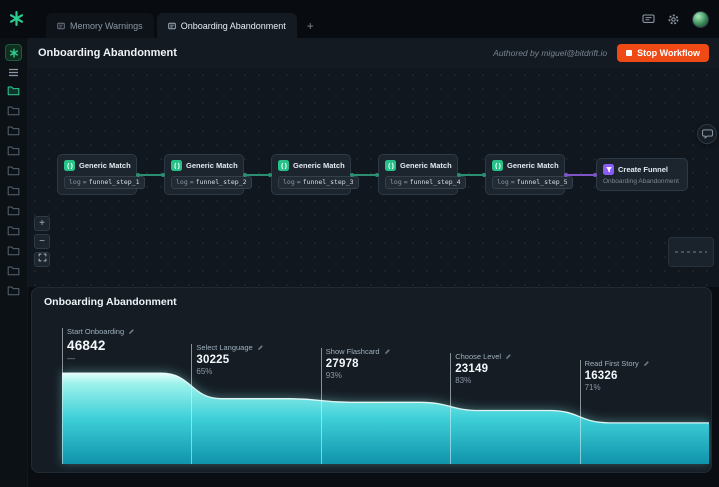 Image resolution: width=719 pixels, height=487 pixels. I want to click on stage-sub: 93%, so click(333, 375).